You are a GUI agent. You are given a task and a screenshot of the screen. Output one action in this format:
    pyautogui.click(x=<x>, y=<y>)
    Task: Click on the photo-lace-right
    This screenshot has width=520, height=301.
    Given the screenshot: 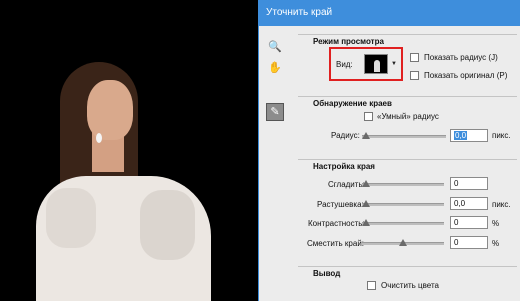 What is the action you would take?
    pyautogui.click(x=167, y=225)
    